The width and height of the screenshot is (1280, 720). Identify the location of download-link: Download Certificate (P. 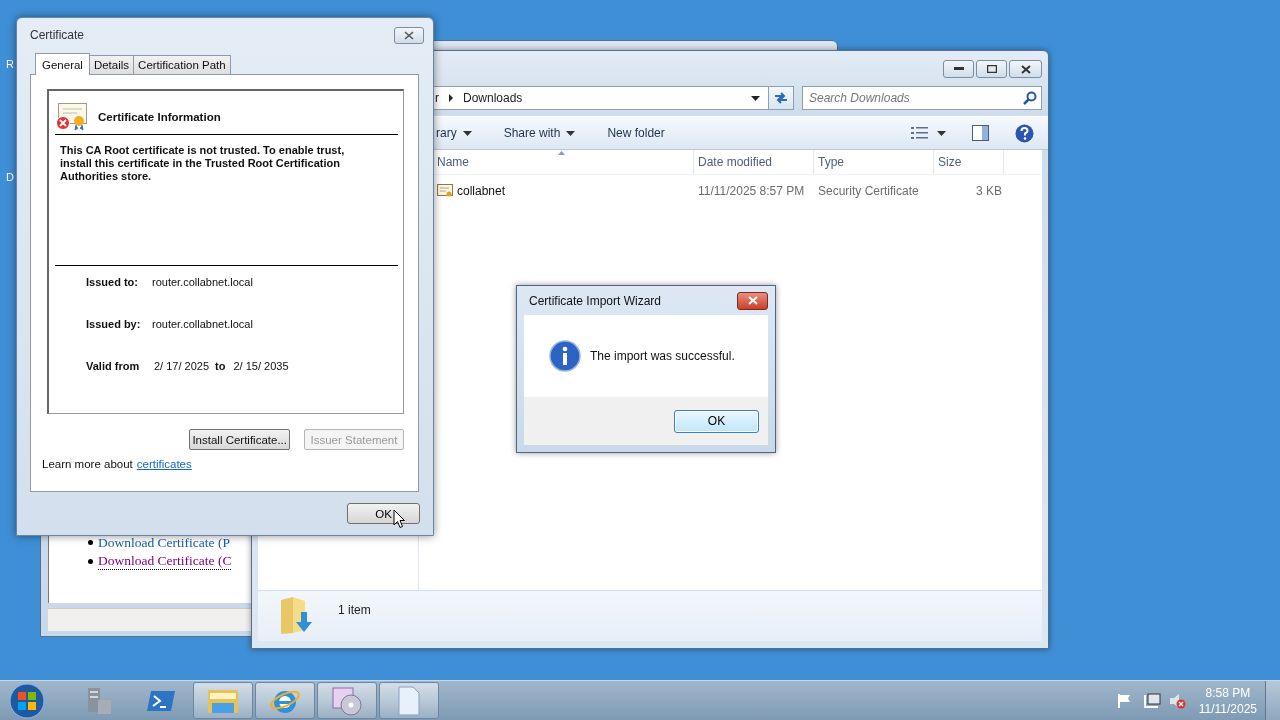
(164, 542).